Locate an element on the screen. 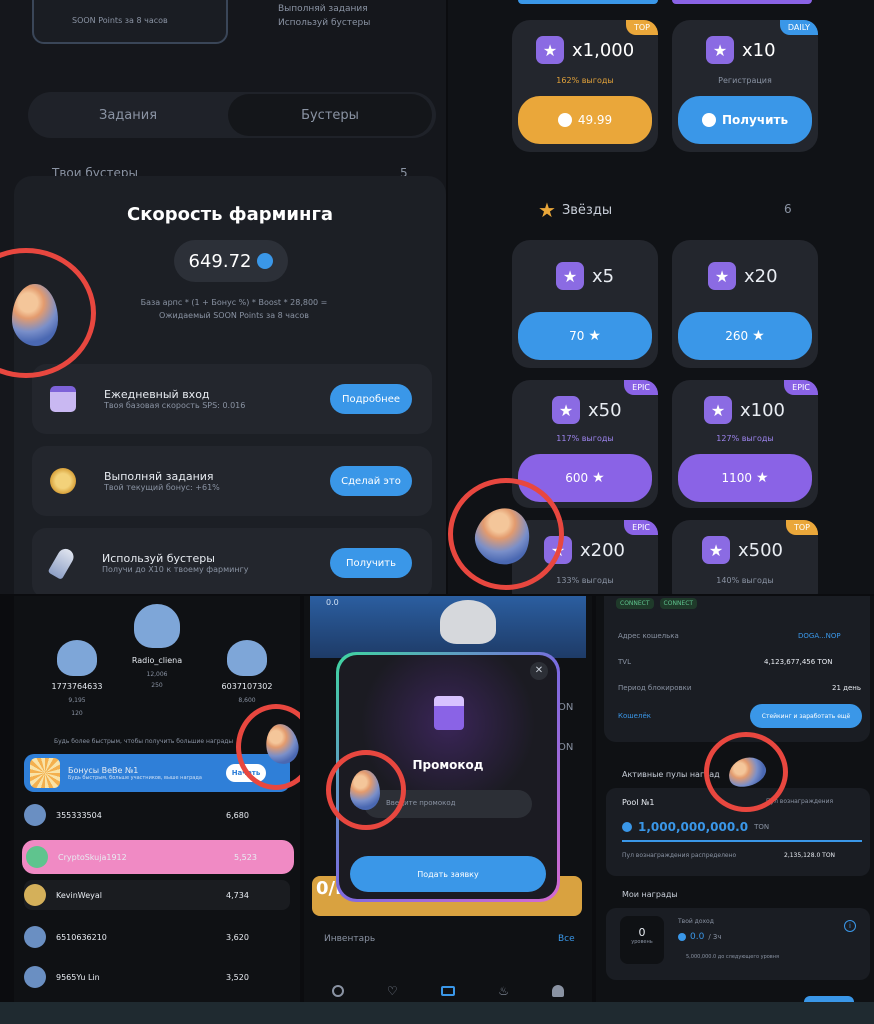 The height and width of the screenshot is (1024, 874). claim-button: Получить is located at coordinates (745, 120).